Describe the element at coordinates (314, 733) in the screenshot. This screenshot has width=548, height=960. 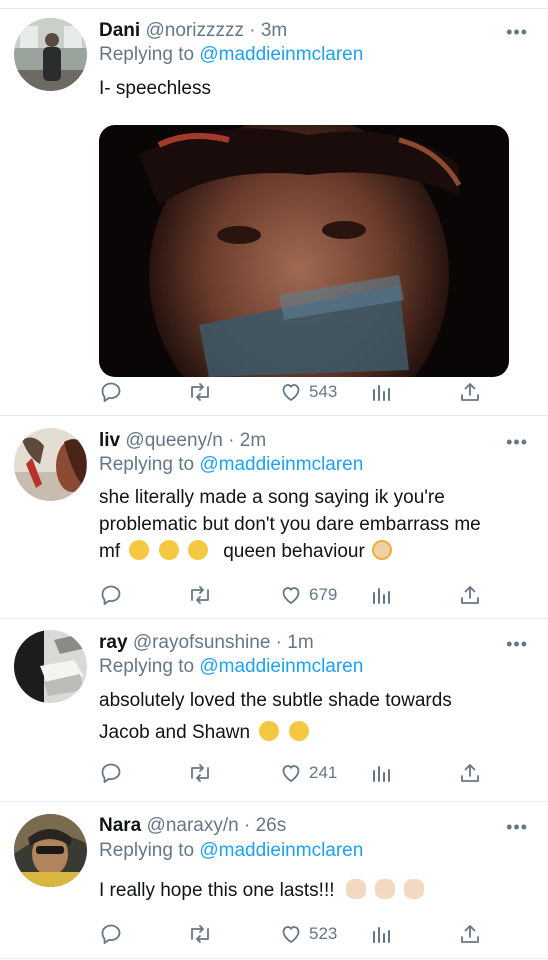
I see `tweet-text-line: Jacob and Shawn` at that location.